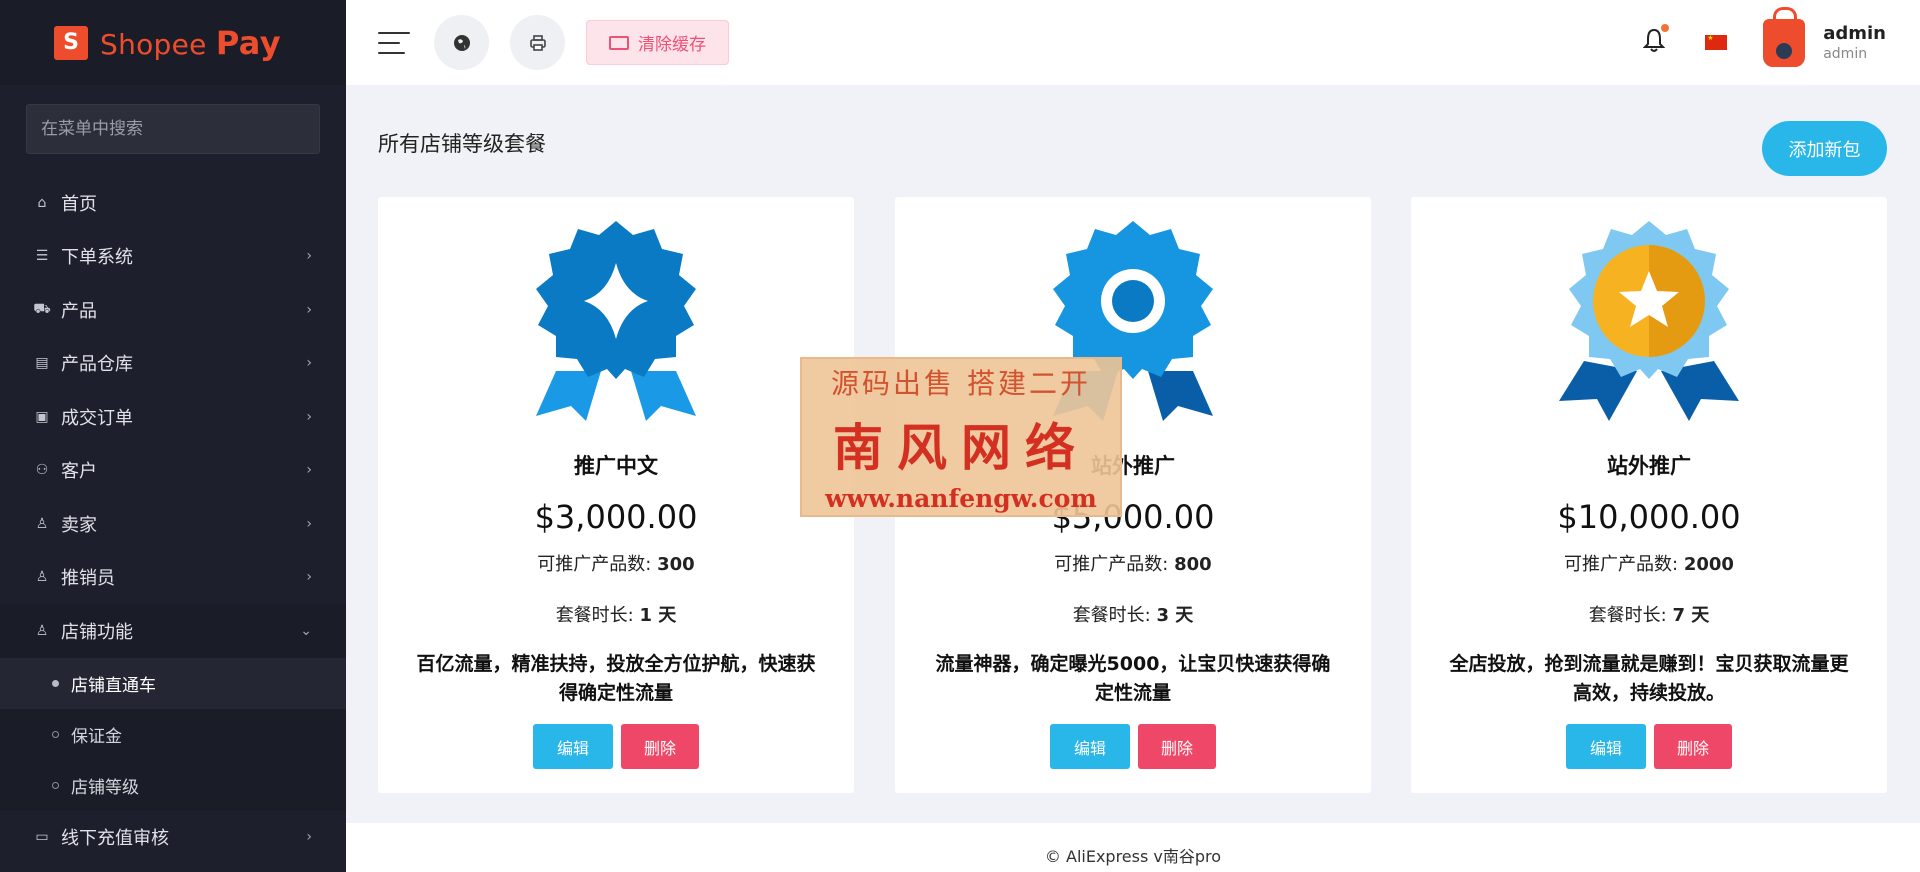 The width and height of the screenshot is (1920, 872). I want to click on card-duration: 套餐时长: 1 天, so click(616, 614).